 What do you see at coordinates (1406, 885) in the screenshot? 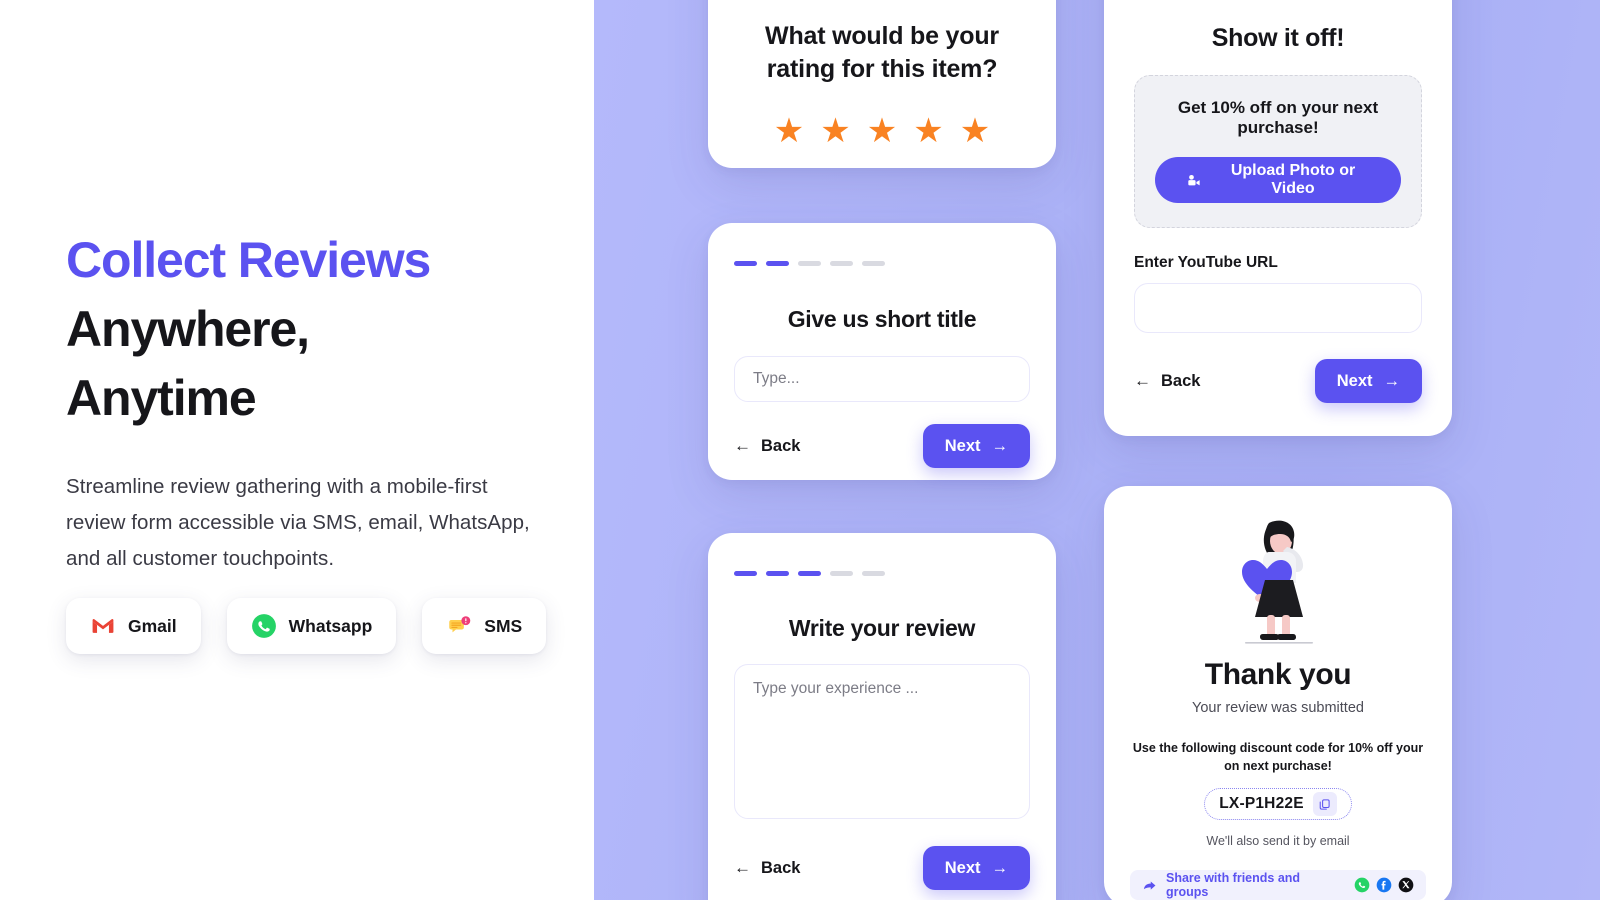
I see `x-icon` at bounding box center [1406, 885].